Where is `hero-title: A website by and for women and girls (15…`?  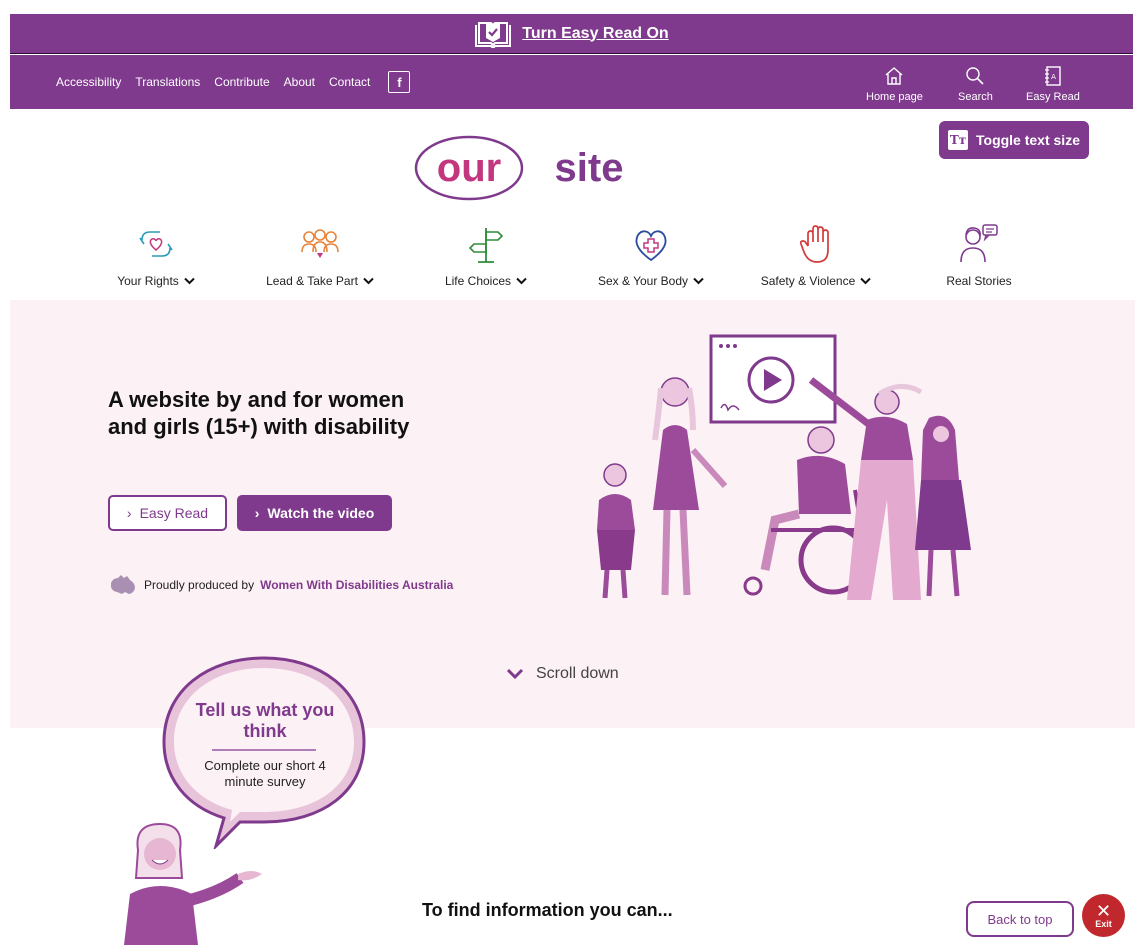
hero-title: A website by and for women and girls (15… is located at coordinates (259, 413).